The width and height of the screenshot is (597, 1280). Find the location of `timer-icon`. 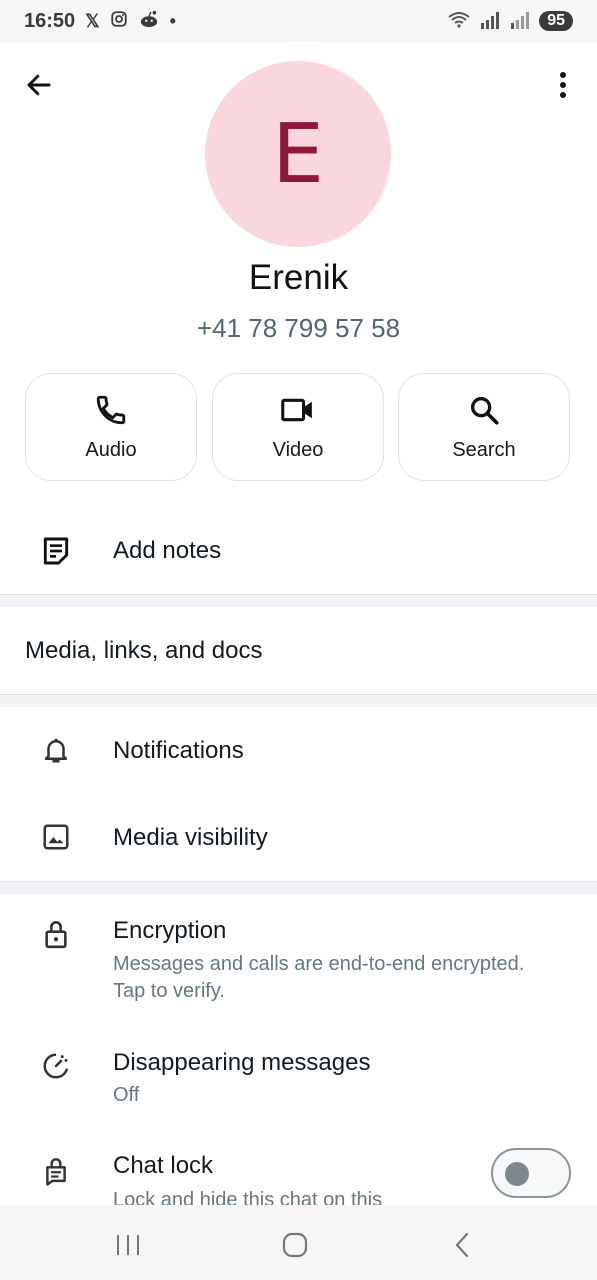

timer-icon is located at coordinates (56, 1066).